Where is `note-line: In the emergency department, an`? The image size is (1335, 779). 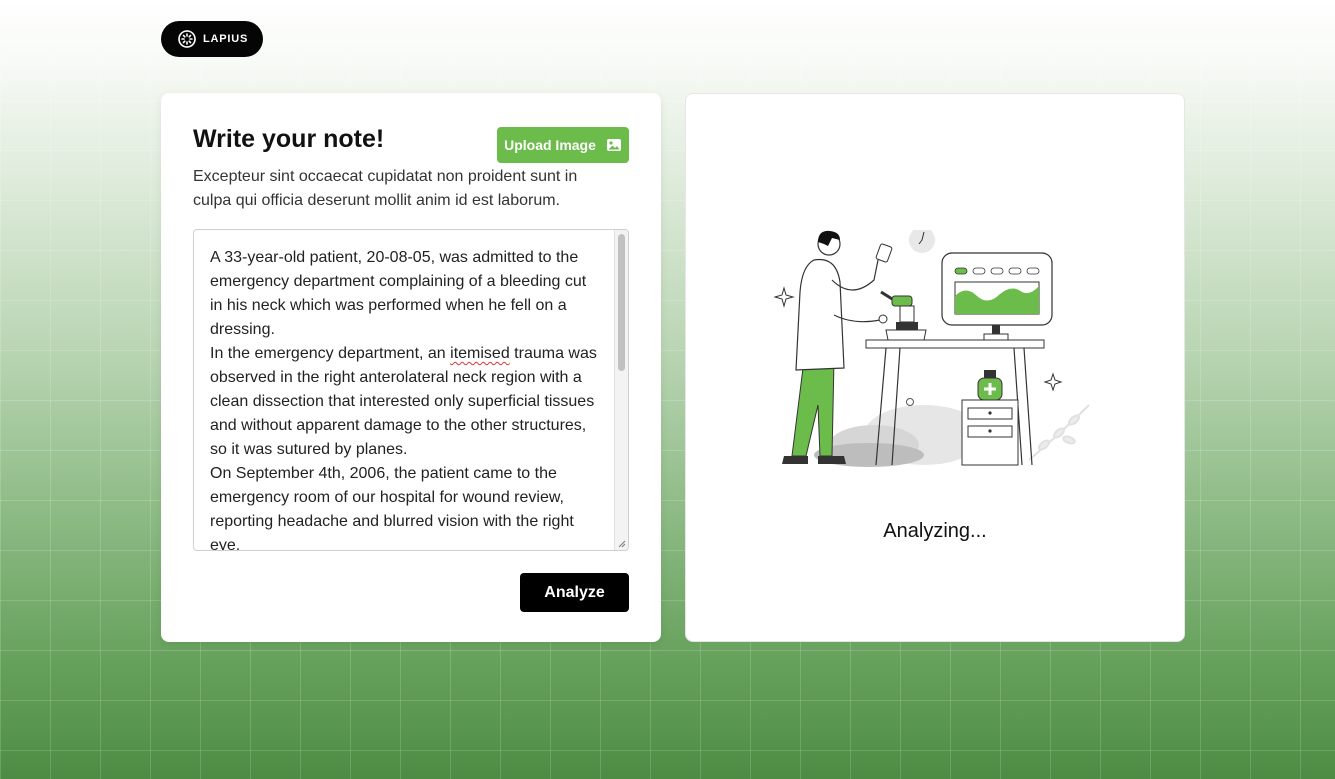 note-line: In the emergency department, an is located at coordinates (330, 353).